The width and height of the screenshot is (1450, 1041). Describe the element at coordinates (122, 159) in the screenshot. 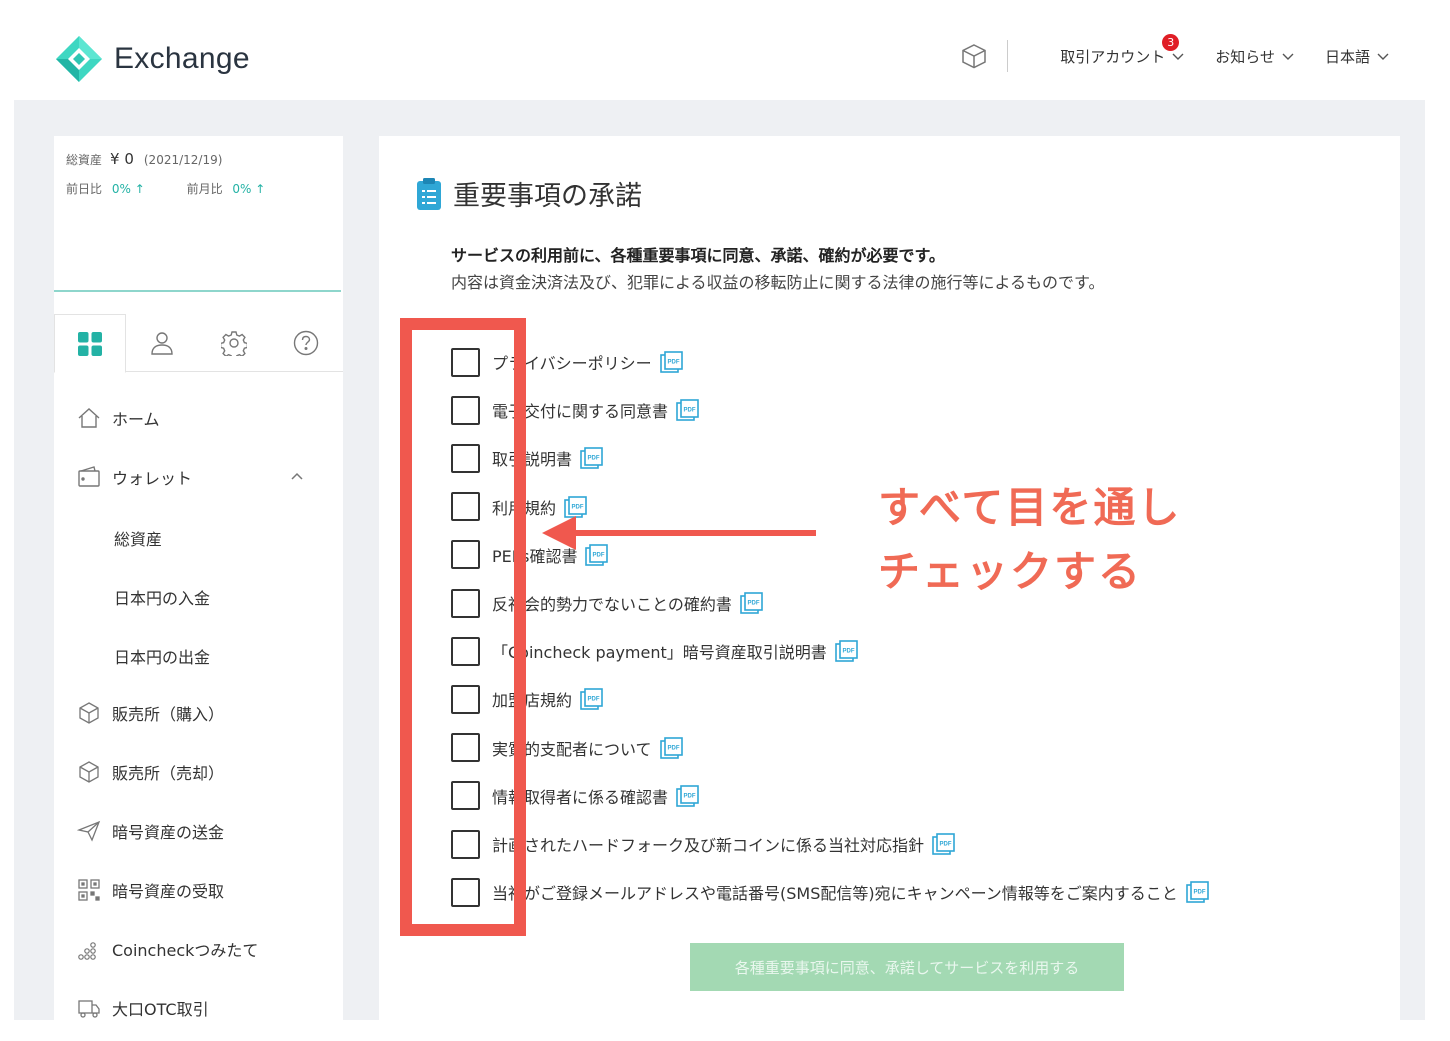

I see `total-assets-value: ¥ 0` at that location.